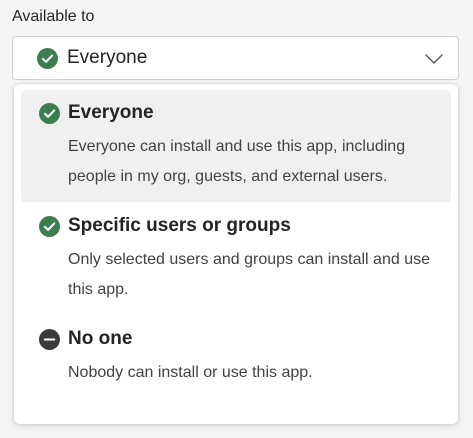  I want to click on select-value: Everyone, so click(107, 57).